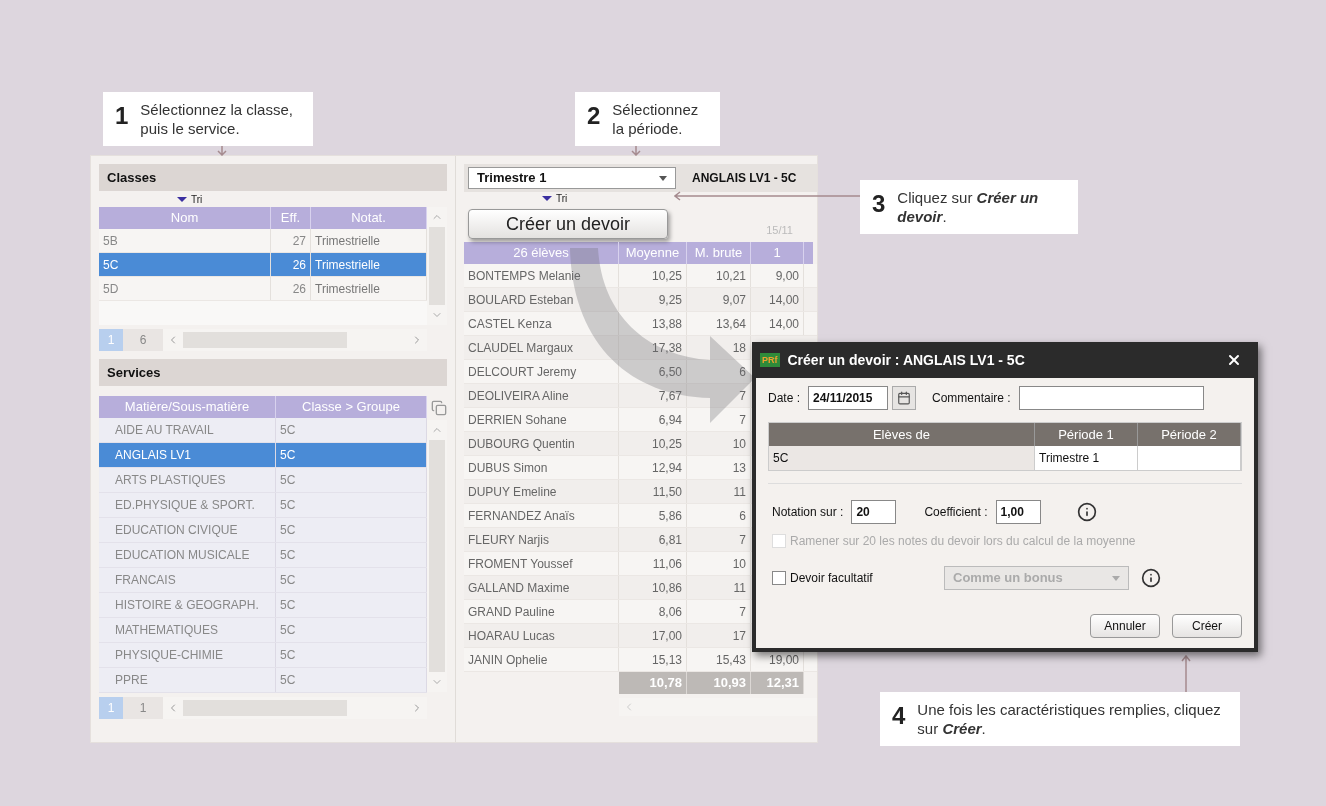  What do you see at coordinates (653, 683) in the screenshot?
I see `total-cell: 10,78` at bounding box center [653, 683].